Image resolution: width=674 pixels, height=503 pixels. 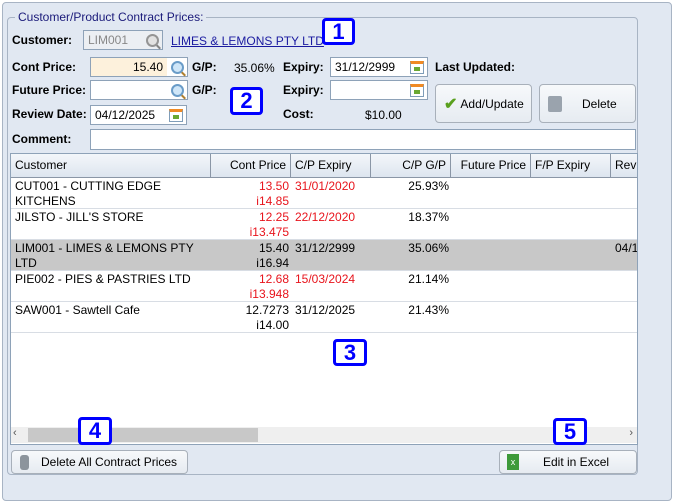 I want to click on cont-price-cell: 13.50, so click(x=273, y=186).